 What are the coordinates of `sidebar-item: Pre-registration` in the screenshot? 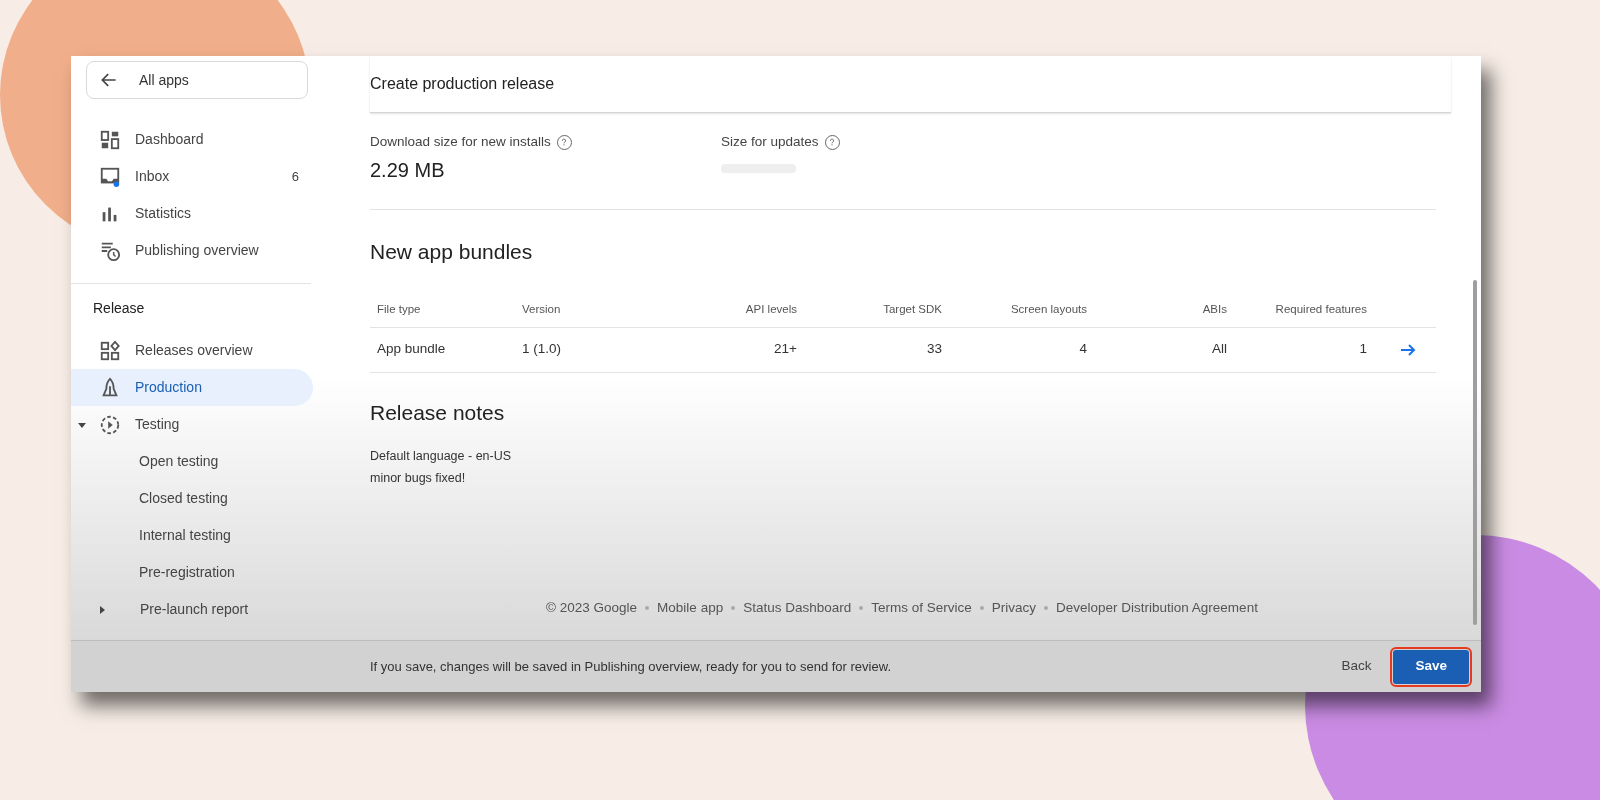 It's located at (192, 572).